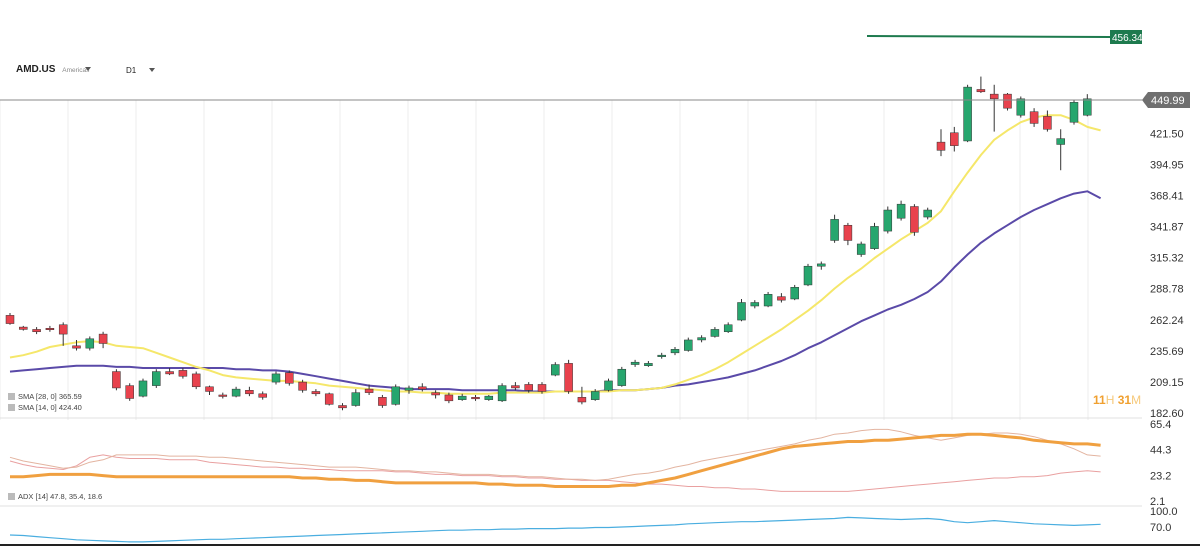 The width and height of the screenshot is (1200, 551). Describe the element at coordinates (988, 36) in the screenshot. I see `target-line` at that location.